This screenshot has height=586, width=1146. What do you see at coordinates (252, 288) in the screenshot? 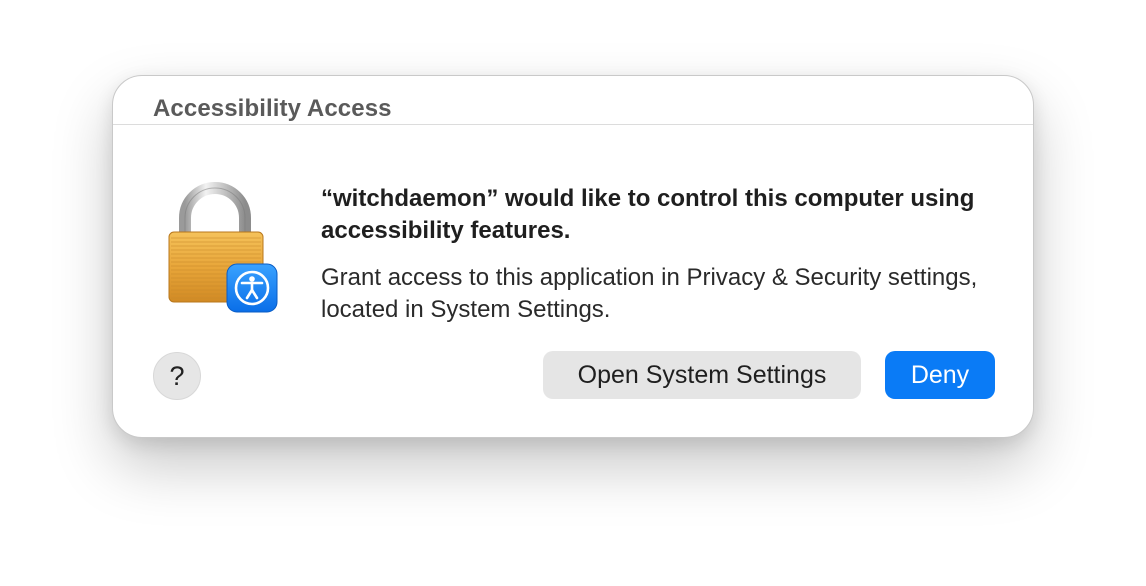
I see `accessibility-icon` at bounding box center [252, 288].